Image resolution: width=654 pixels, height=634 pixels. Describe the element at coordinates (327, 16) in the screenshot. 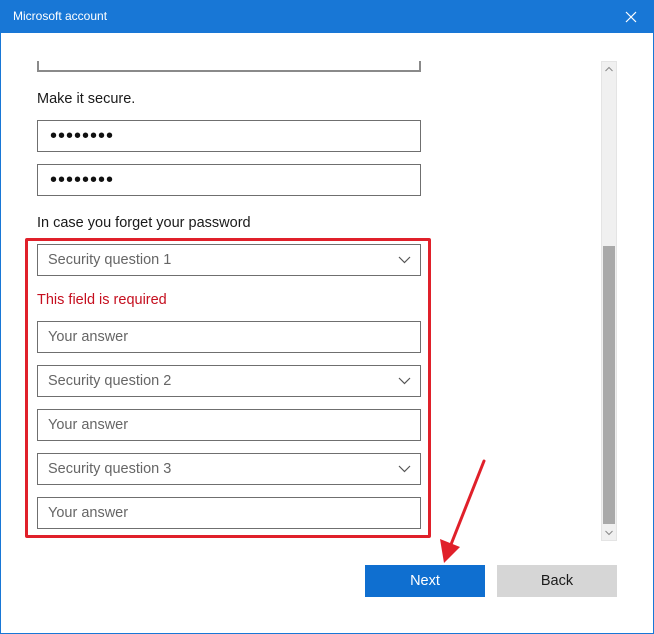

I see `title-bar: Microsoft account` at that location.